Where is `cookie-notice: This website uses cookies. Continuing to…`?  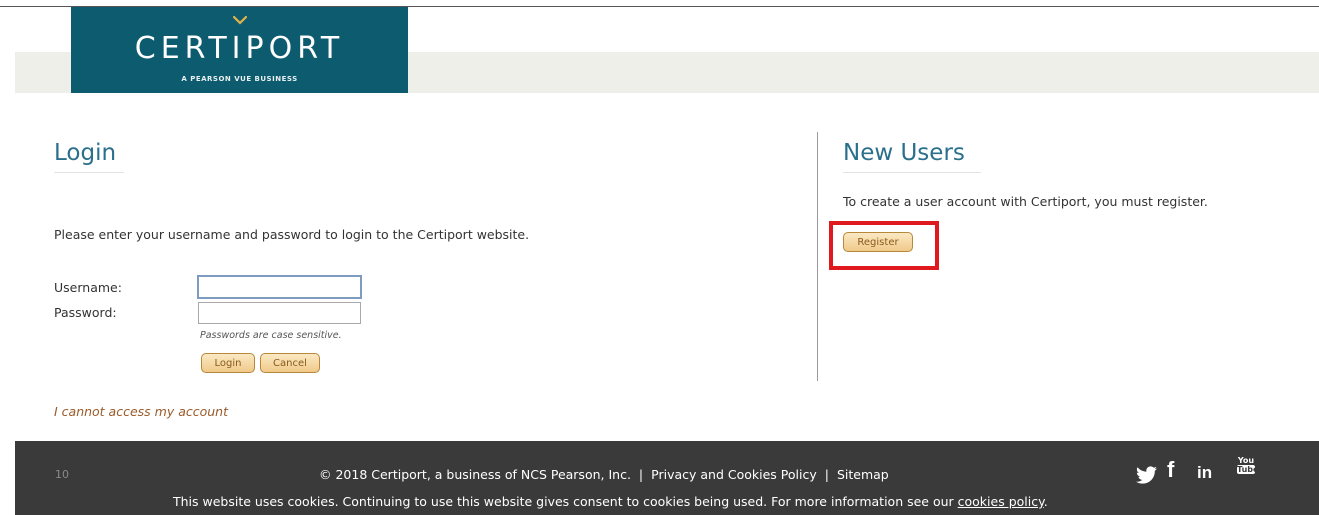
cookie-notice: This website uses cookies. Continuing to… is located at coordinates (610, 501).